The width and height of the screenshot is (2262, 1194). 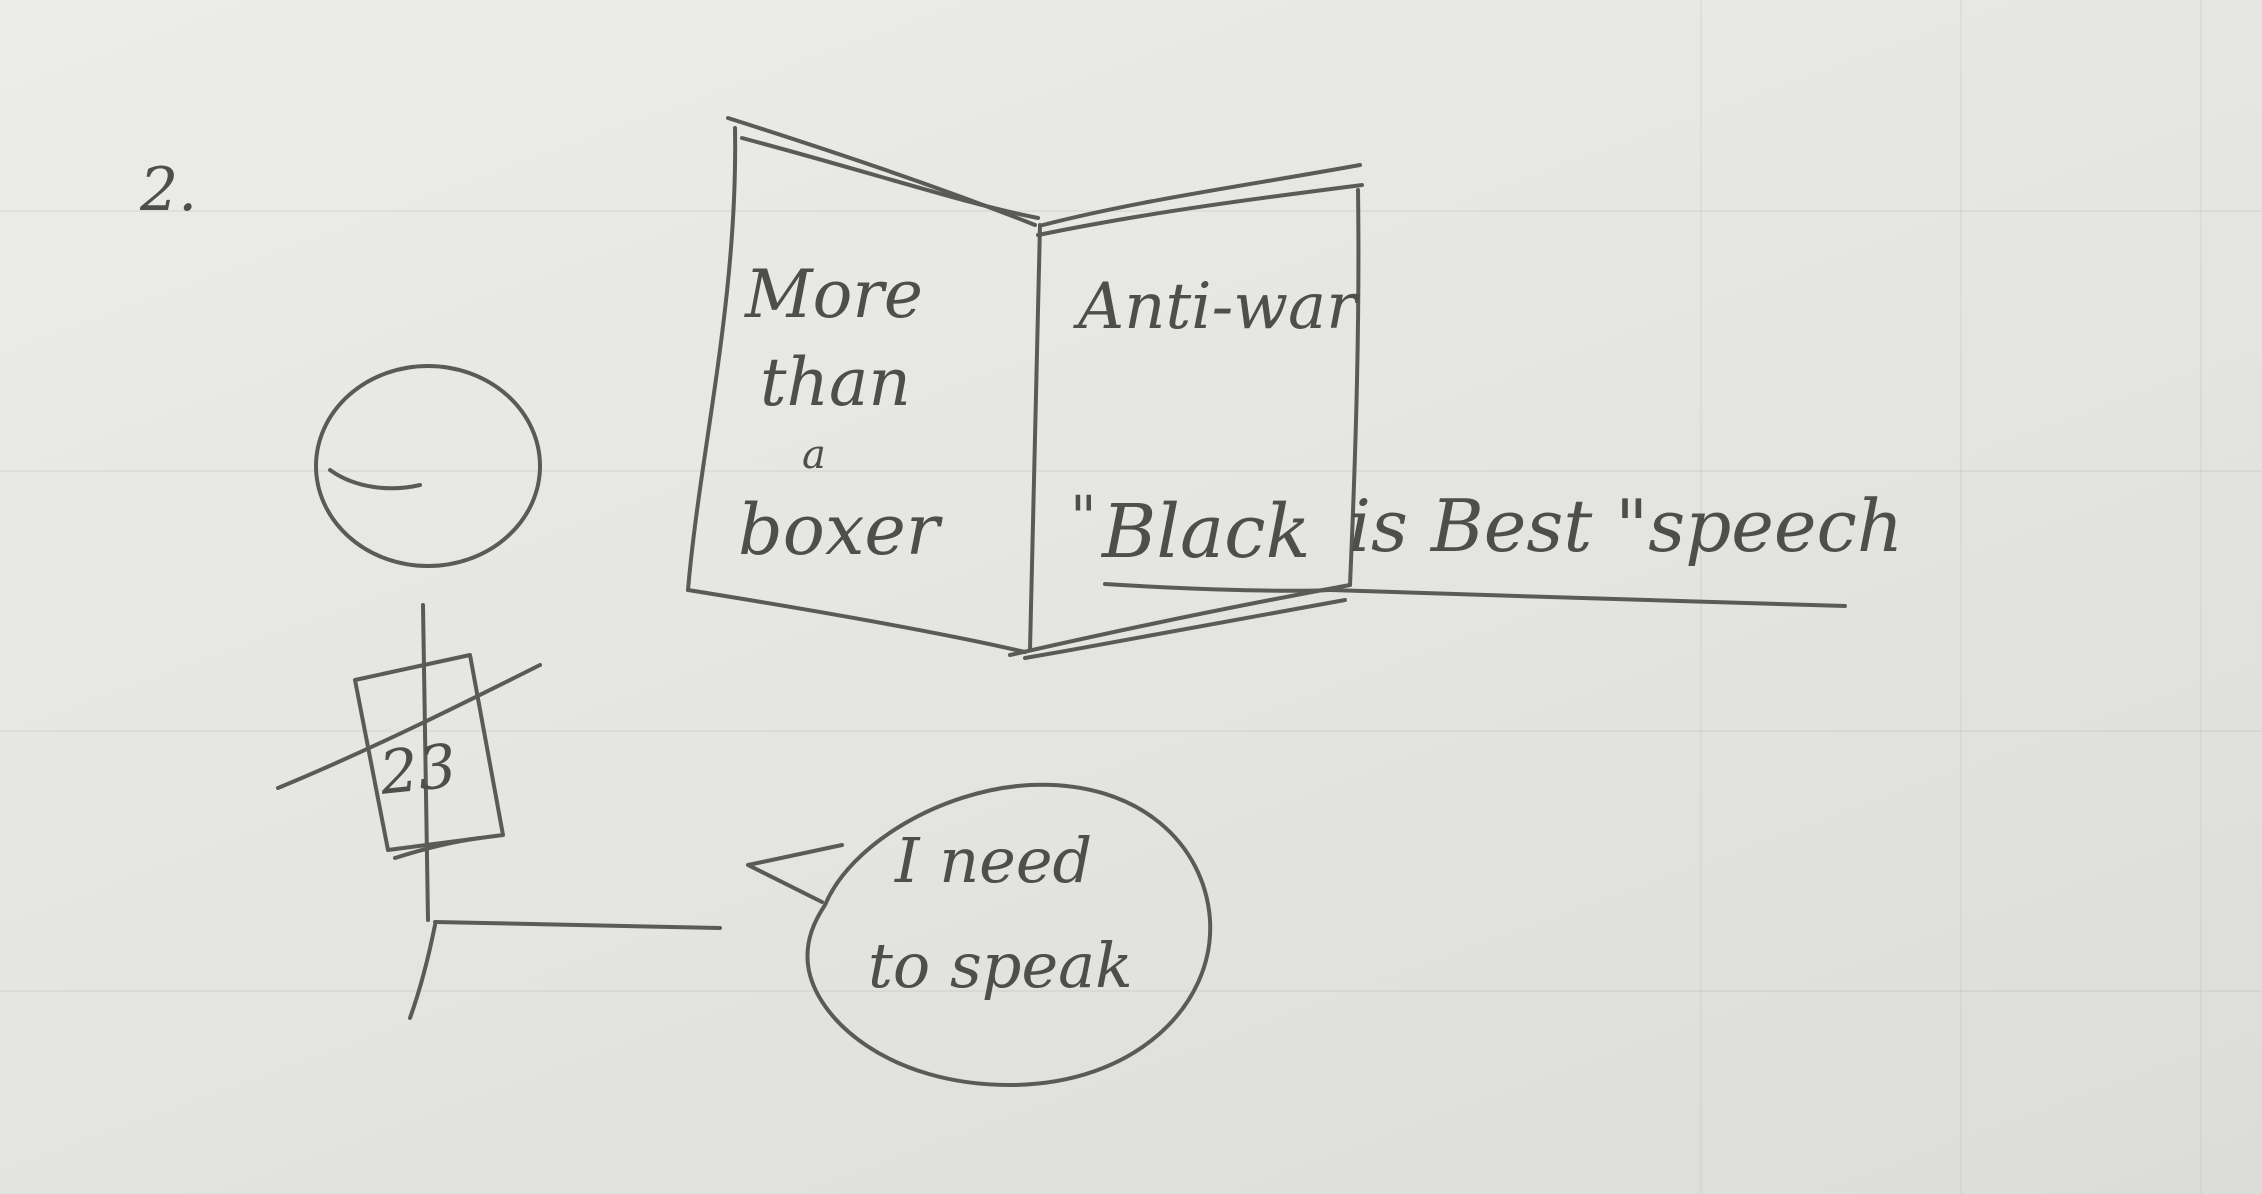 I want to click on book-right-title: Anti-war, so click(x=1217, y=307).